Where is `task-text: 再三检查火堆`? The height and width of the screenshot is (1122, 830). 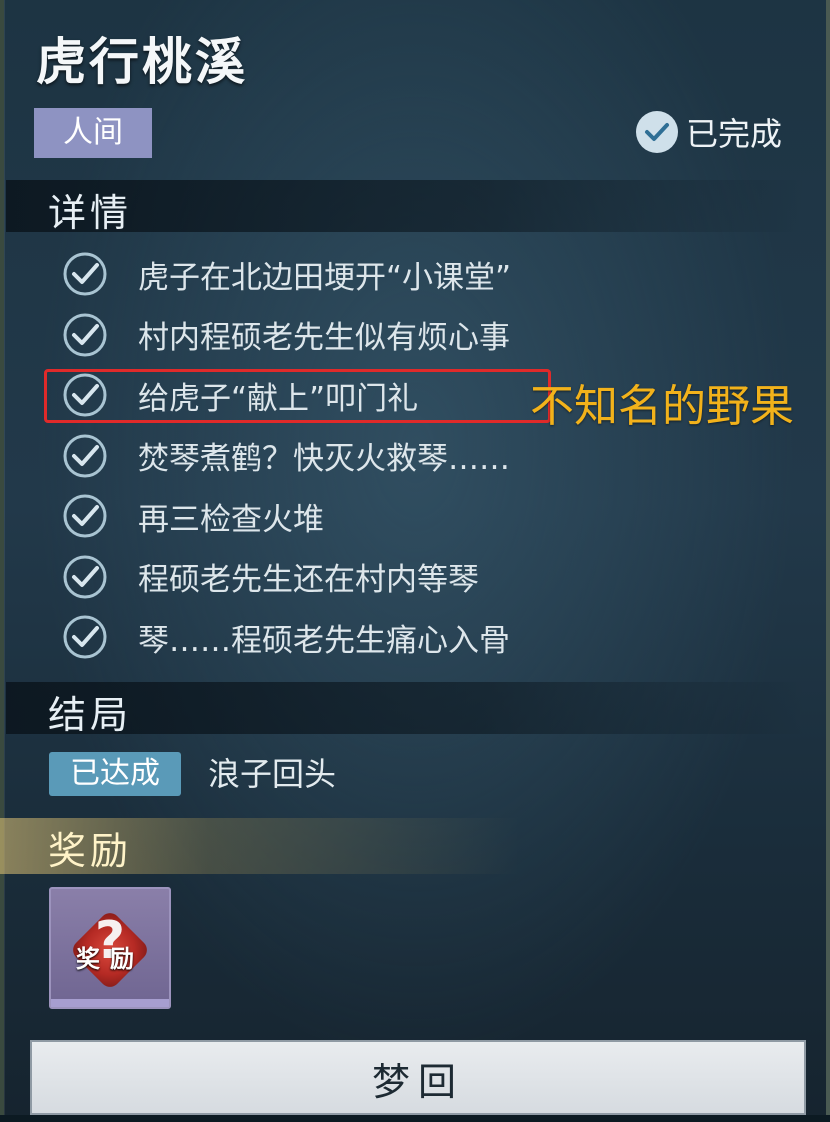
task-text: 再三检查火堆 is located at coordinates (231, 519).